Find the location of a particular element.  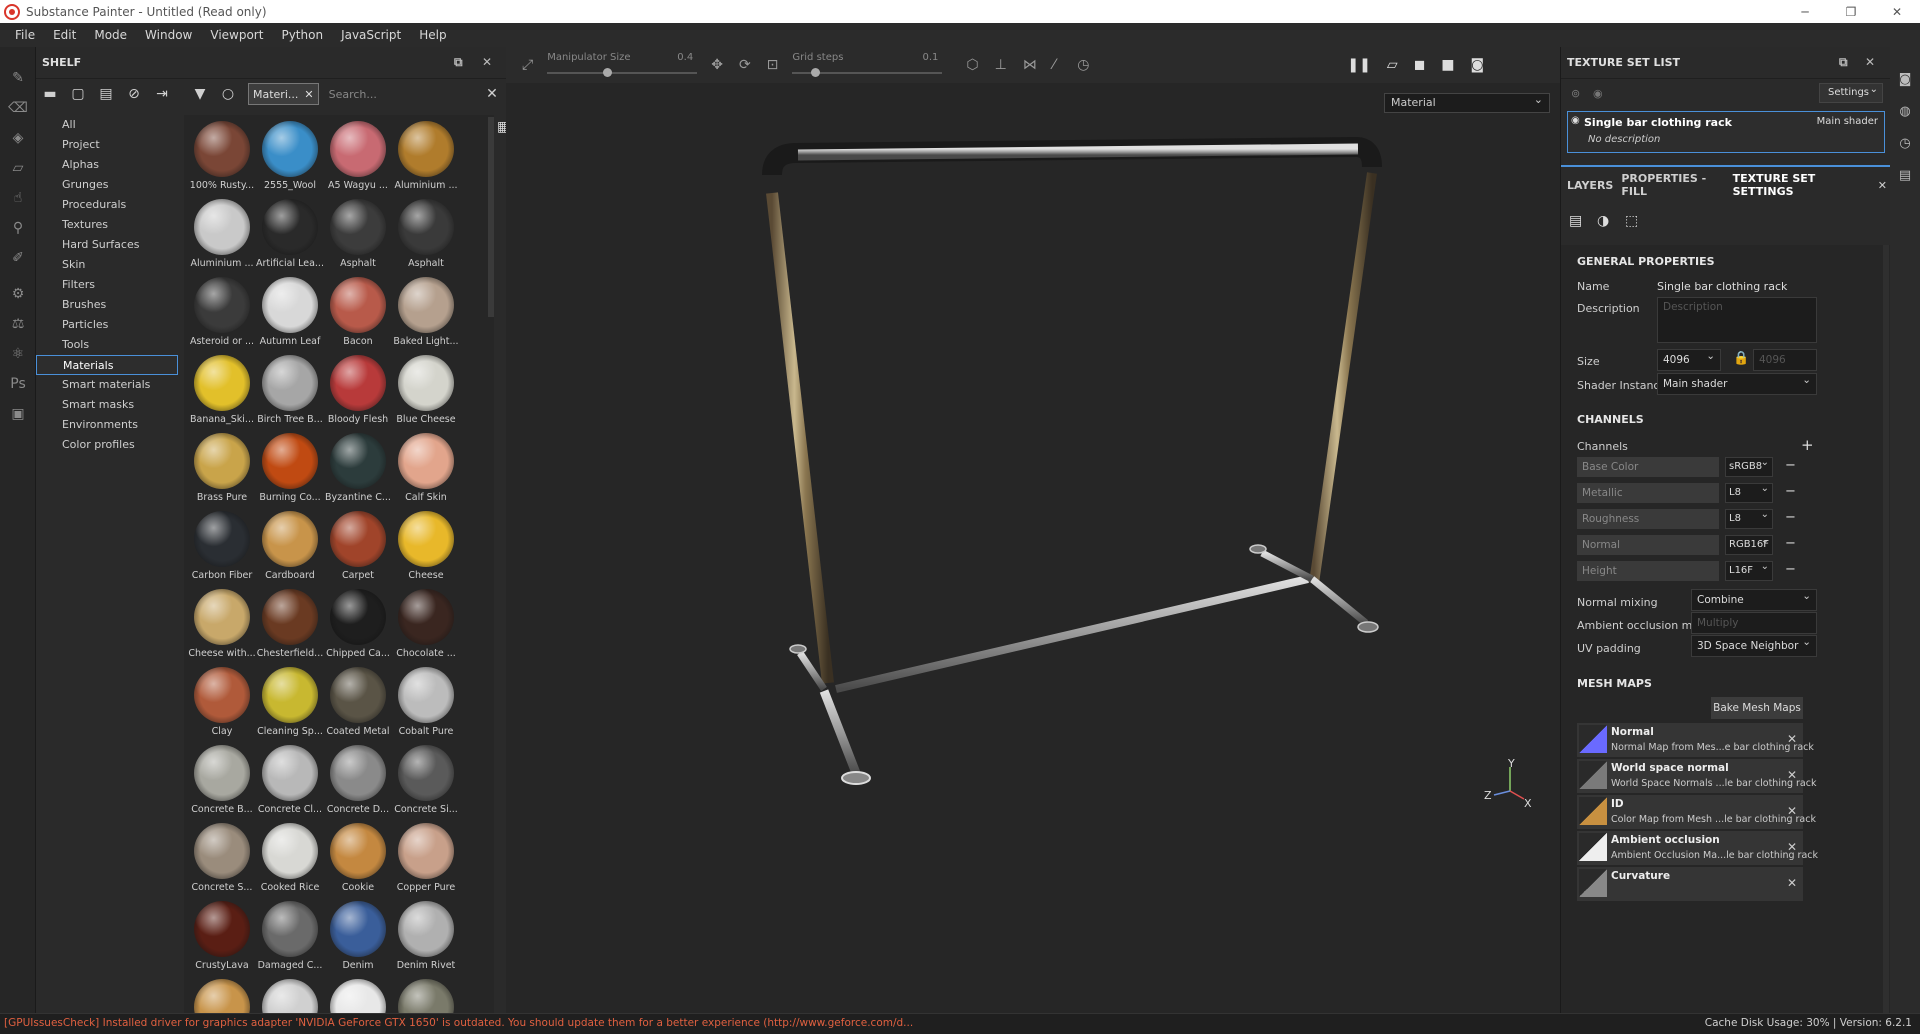

uv-icon: ⬚ is located at coordinates (1639, 221).